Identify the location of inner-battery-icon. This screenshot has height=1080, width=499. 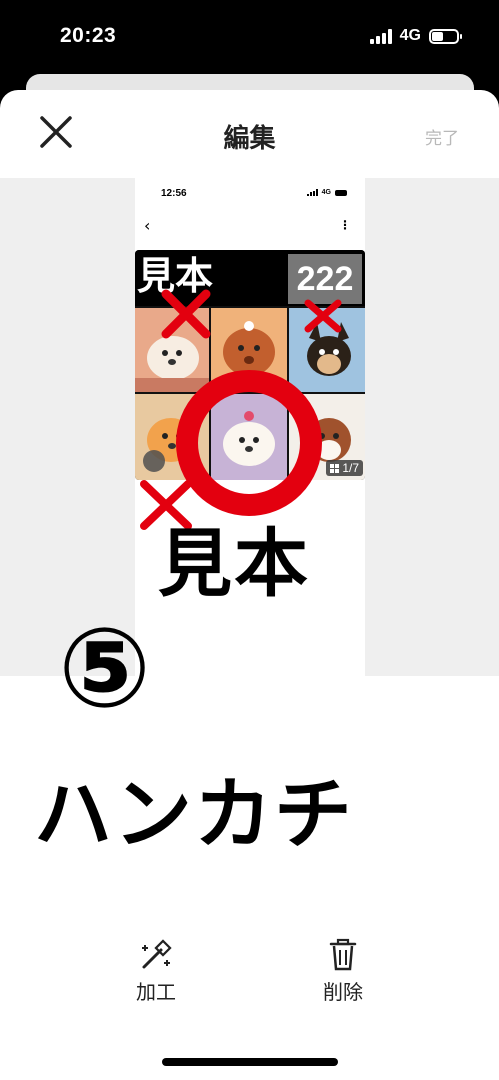
(341, 192).